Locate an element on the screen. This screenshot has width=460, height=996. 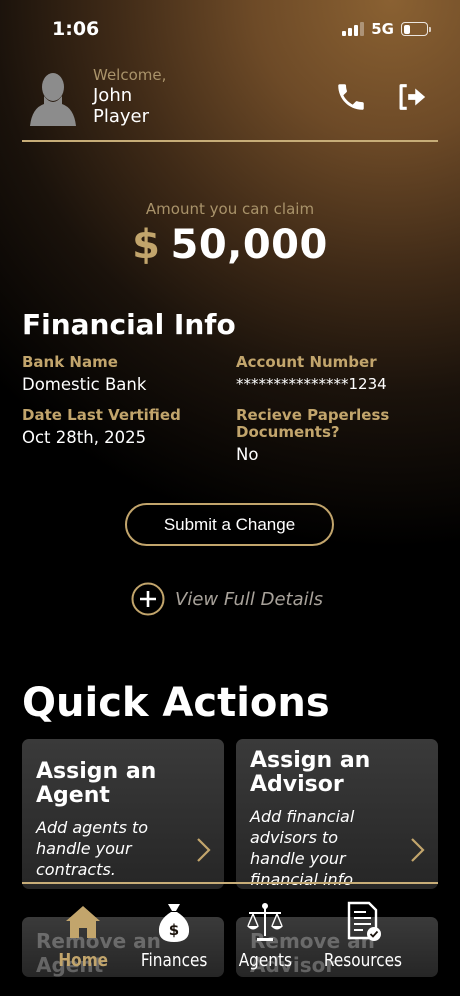
nav-label-finances: Finances is located at coordinates (174, 960).